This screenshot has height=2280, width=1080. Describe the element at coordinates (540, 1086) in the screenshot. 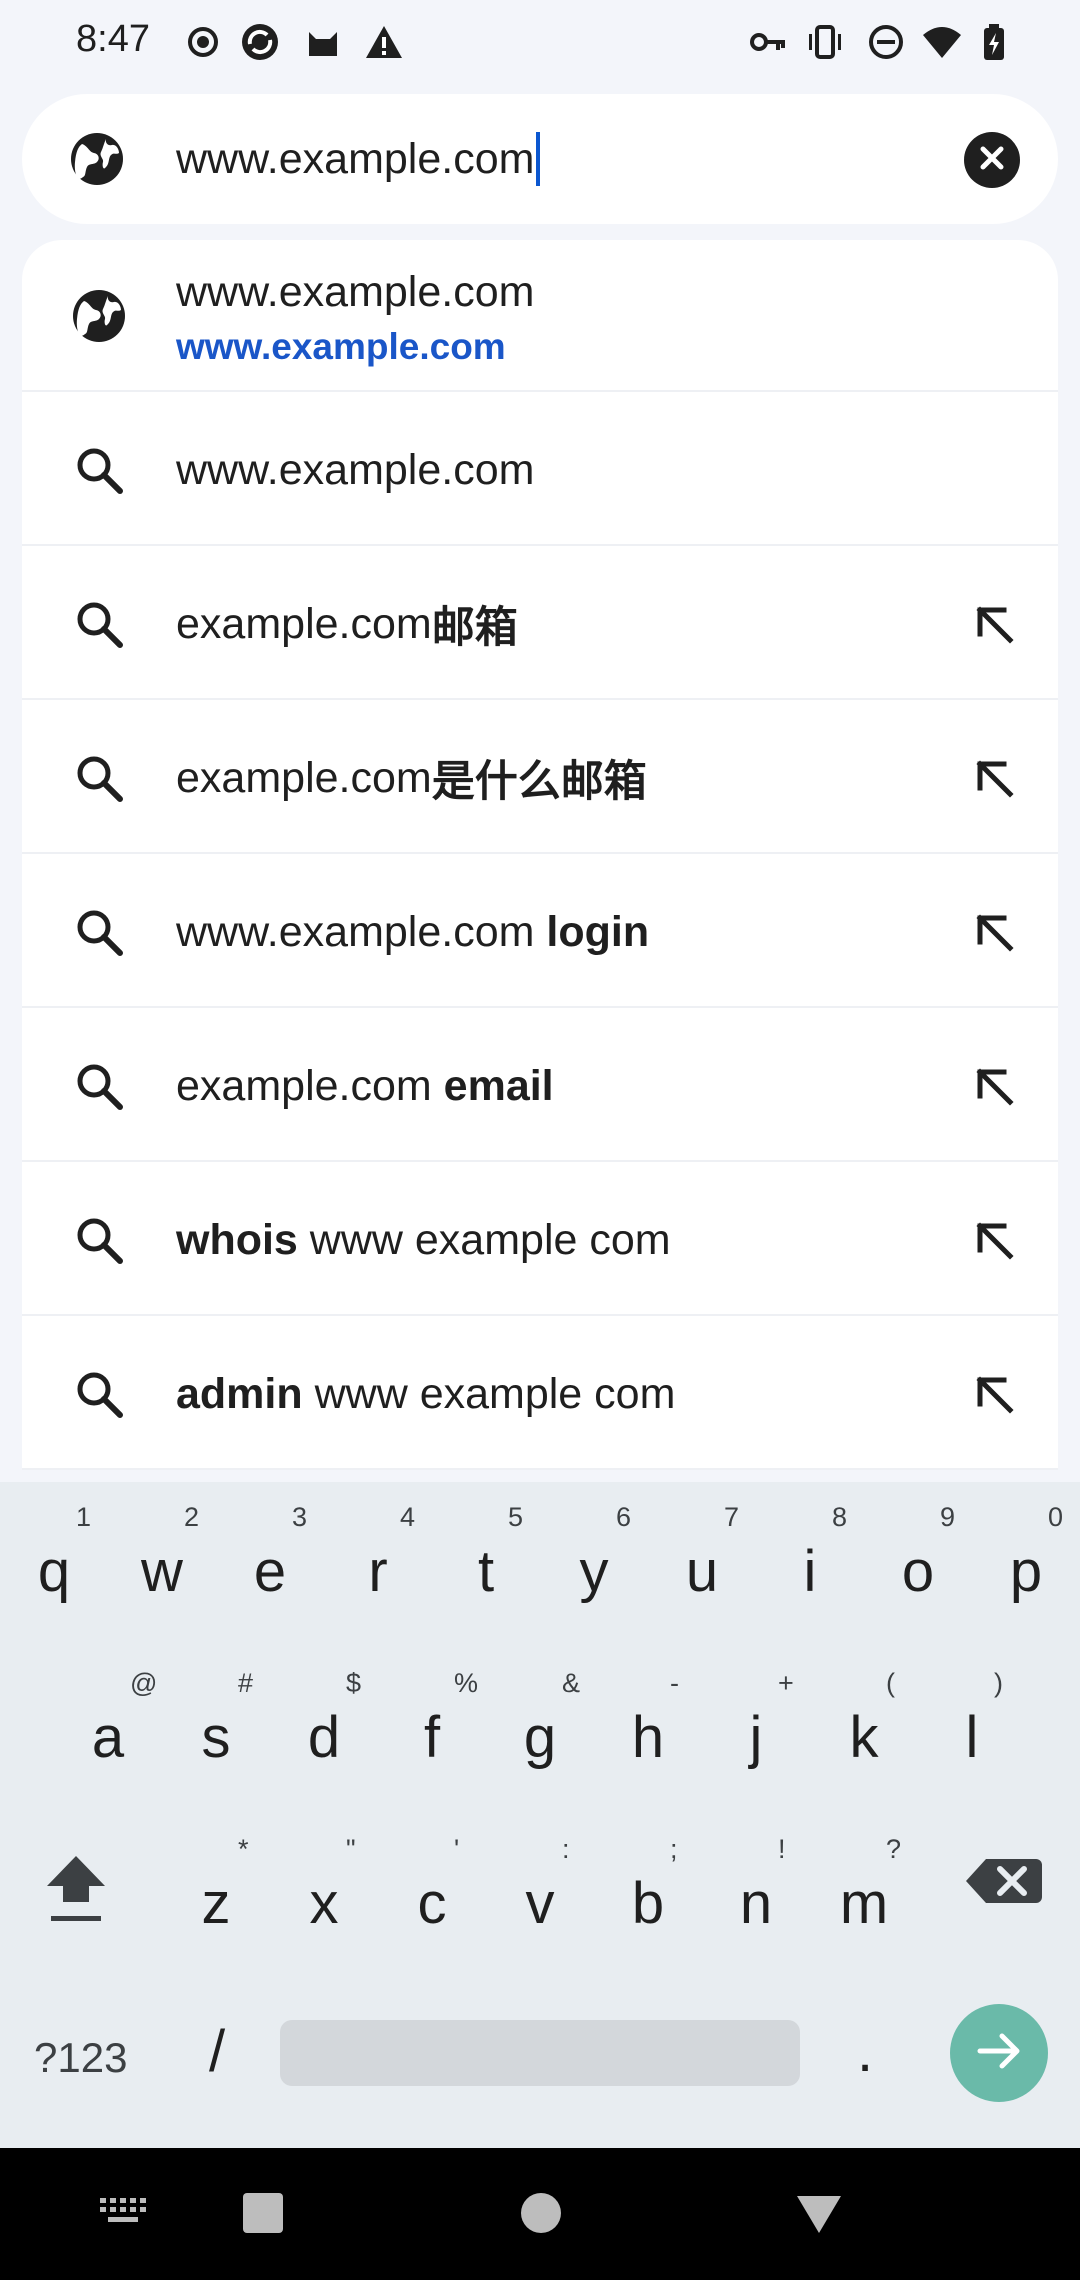

I see `suggestion-item: example.com email` at that location.